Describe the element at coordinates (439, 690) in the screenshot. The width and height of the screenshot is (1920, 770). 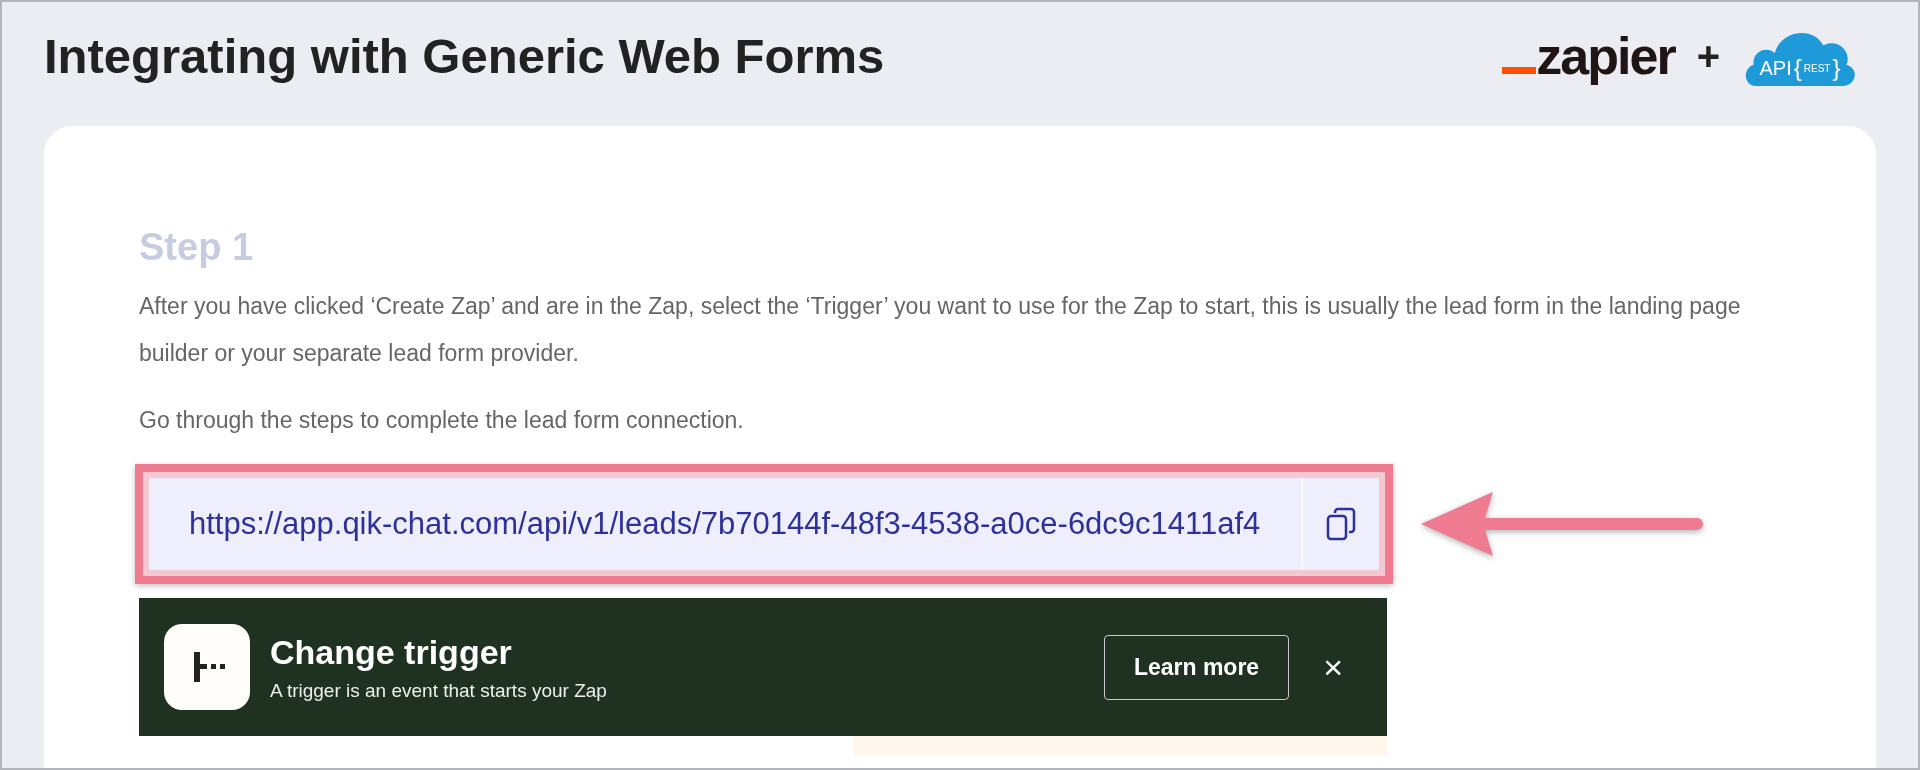
I see `banner-subtitle: A trigger is an event that starts your Zap` at that location.